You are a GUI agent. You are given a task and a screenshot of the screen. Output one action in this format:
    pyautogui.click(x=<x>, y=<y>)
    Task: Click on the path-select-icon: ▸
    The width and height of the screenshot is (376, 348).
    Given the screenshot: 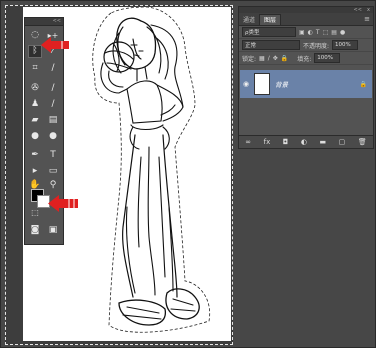 What is the action you would take?
    pyautogui.click(x=35, y=171)
    